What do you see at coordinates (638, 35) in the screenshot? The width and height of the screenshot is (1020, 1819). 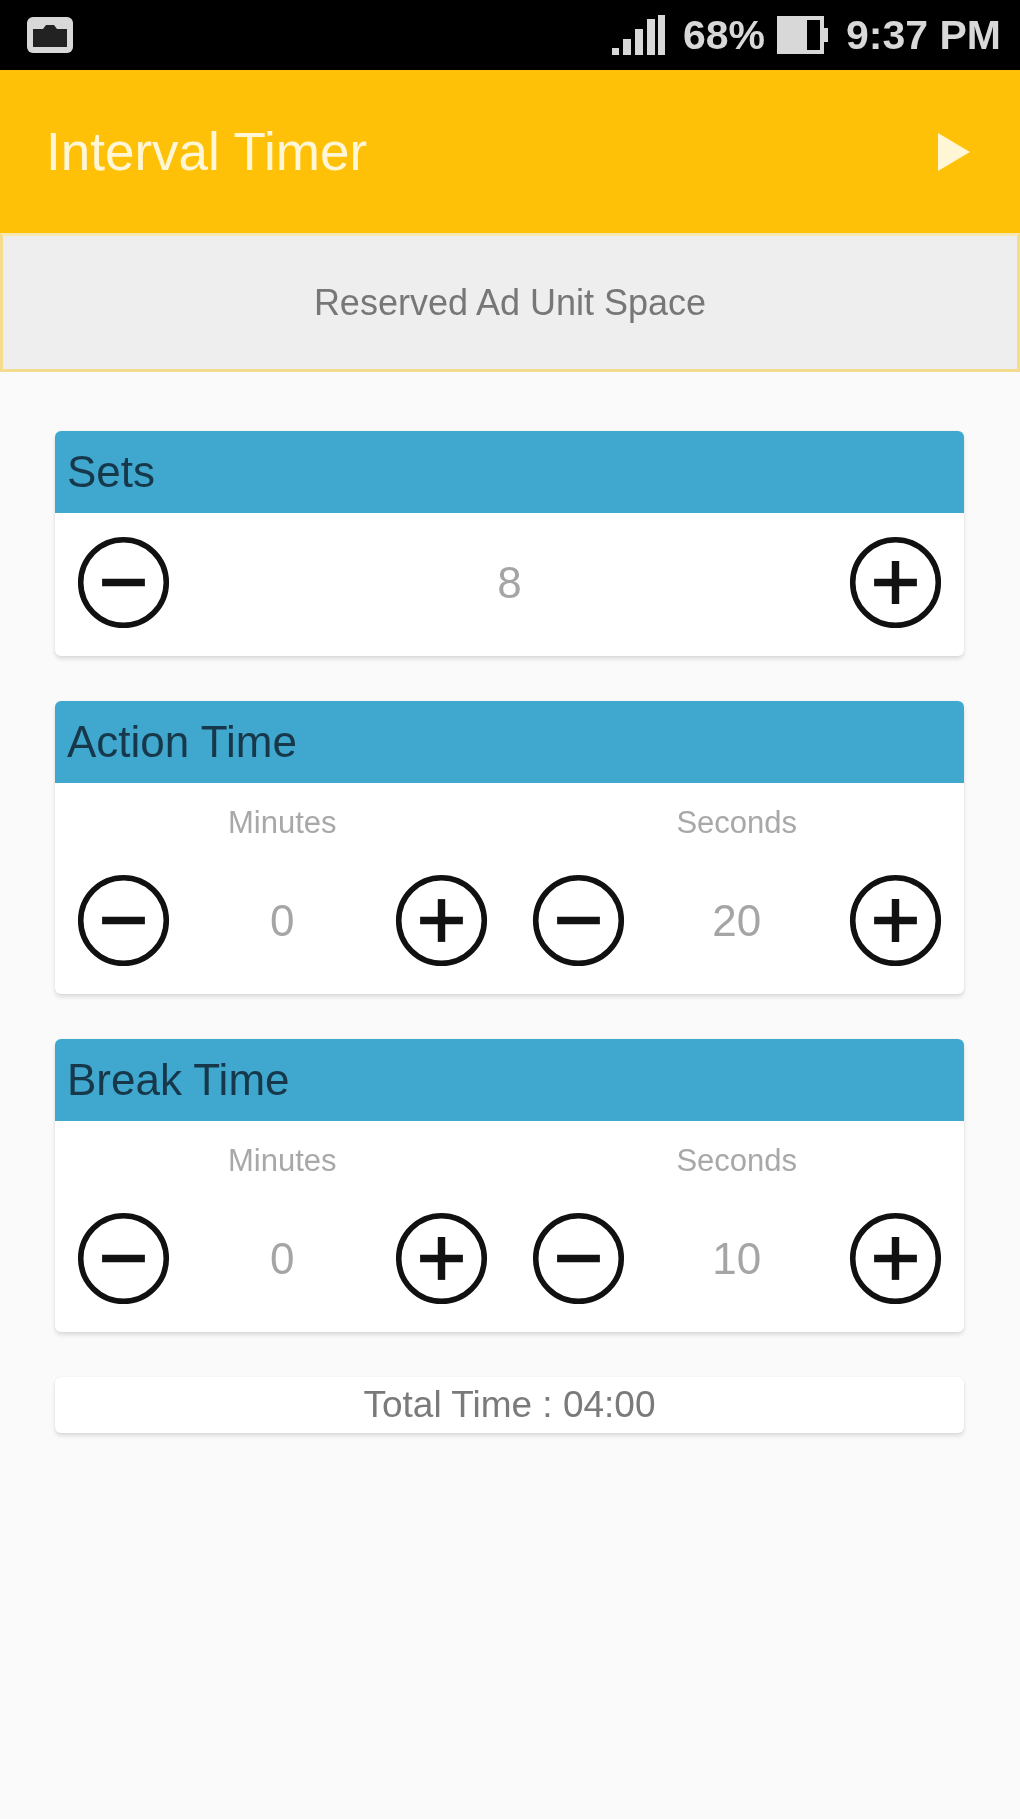 I see `signal-icon` at bounding box center [638, 35].